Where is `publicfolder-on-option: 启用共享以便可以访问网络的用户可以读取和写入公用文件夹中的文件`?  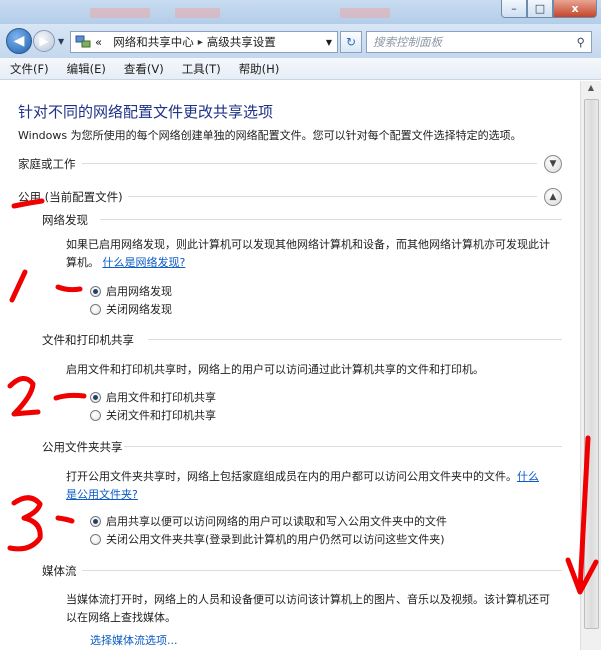
publicfolder-on-option: 启用共享以便可以访问网络的用户可以读取和写入公用文件夹中的文件 is located at coordinates (268, 521).